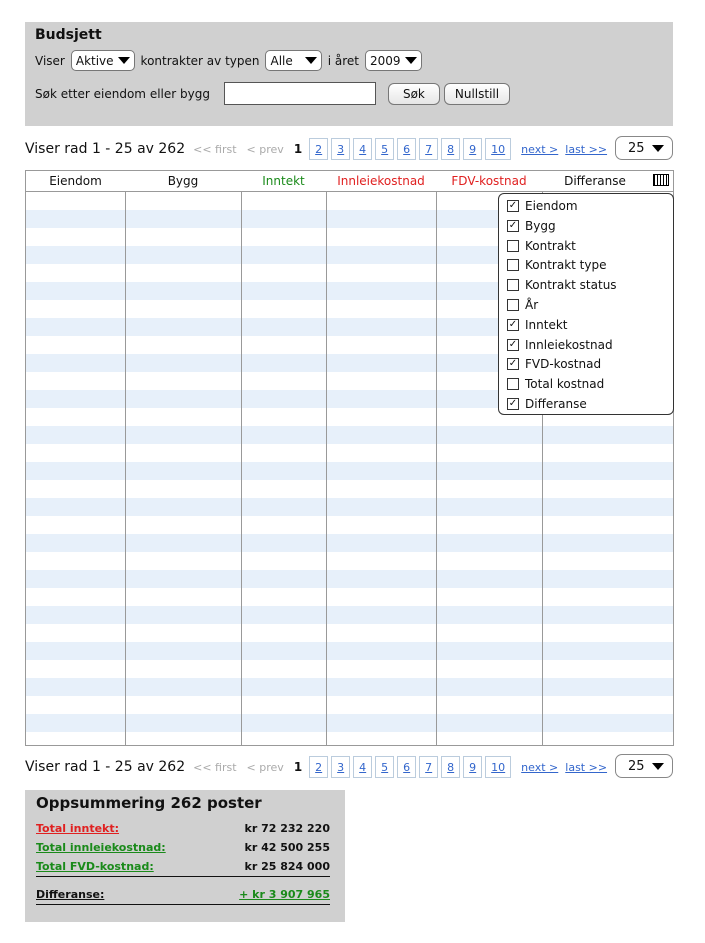 This screenshot has height=943, width=705. What do you see at coordinates (489, 181) in the screenshot?
I see `column-header-fdv-kostnad: FDV-kostnad` at bounding box center [489, 181].